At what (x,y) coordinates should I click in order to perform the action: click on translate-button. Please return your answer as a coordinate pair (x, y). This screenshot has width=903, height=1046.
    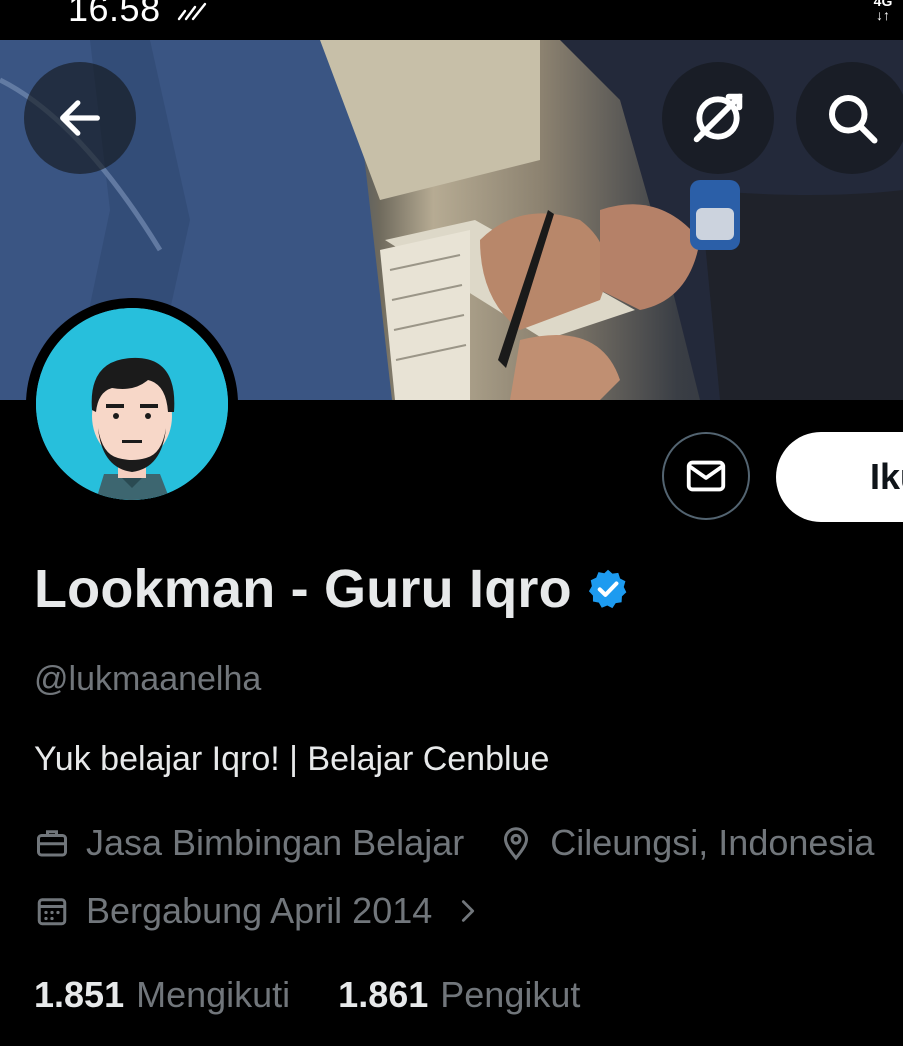
    Looking at the image, I should click on (718, 118).